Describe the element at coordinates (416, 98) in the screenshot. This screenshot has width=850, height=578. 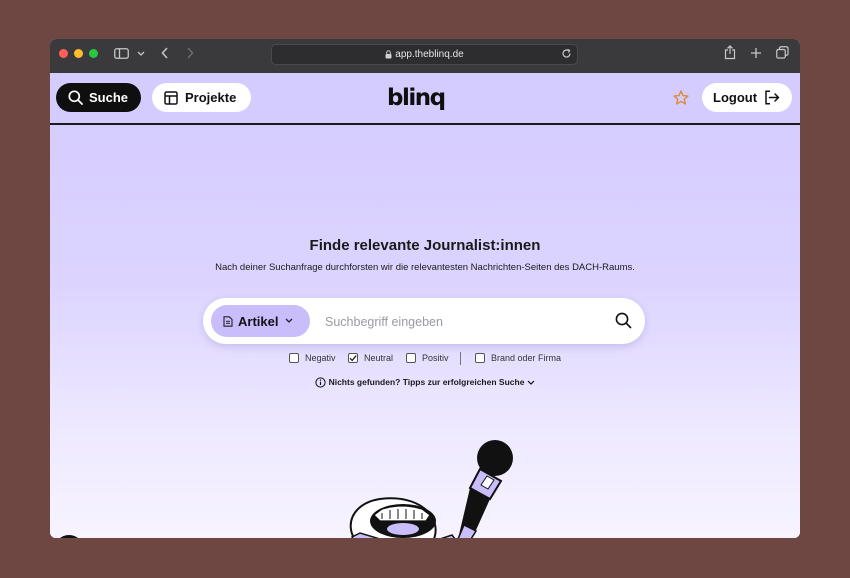
I see `svg-text: blinq` at that location.